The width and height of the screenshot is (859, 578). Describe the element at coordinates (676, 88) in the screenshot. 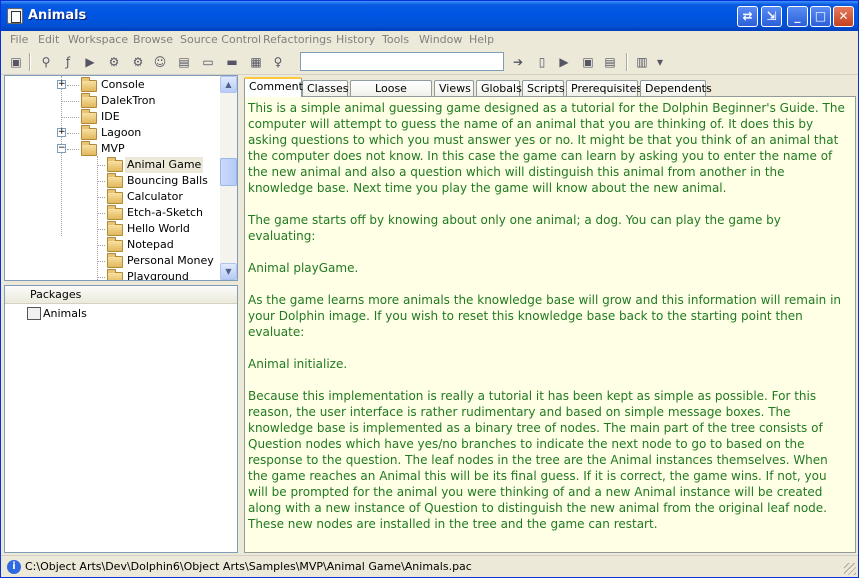

I see `tab-dependents: Dependents` at that location.